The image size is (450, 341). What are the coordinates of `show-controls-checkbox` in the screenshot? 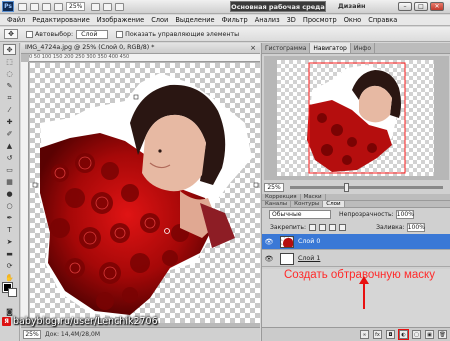 It's located at (120, 34).